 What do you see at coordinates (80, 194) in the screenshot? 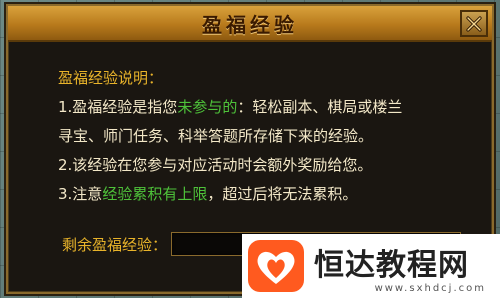
I see `line3-prefix: 3.注意` at bounding box center [80, 194].